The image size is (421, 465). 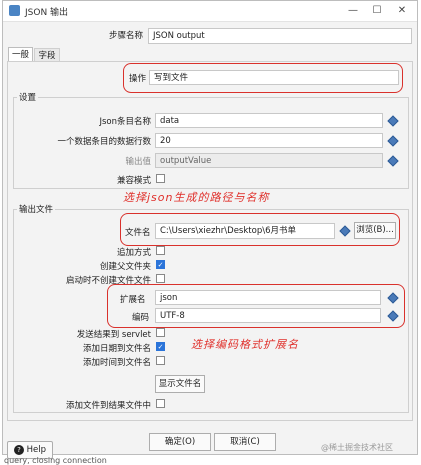 I want to click on step-name-input: JSON output, so click(x=280, y=36).